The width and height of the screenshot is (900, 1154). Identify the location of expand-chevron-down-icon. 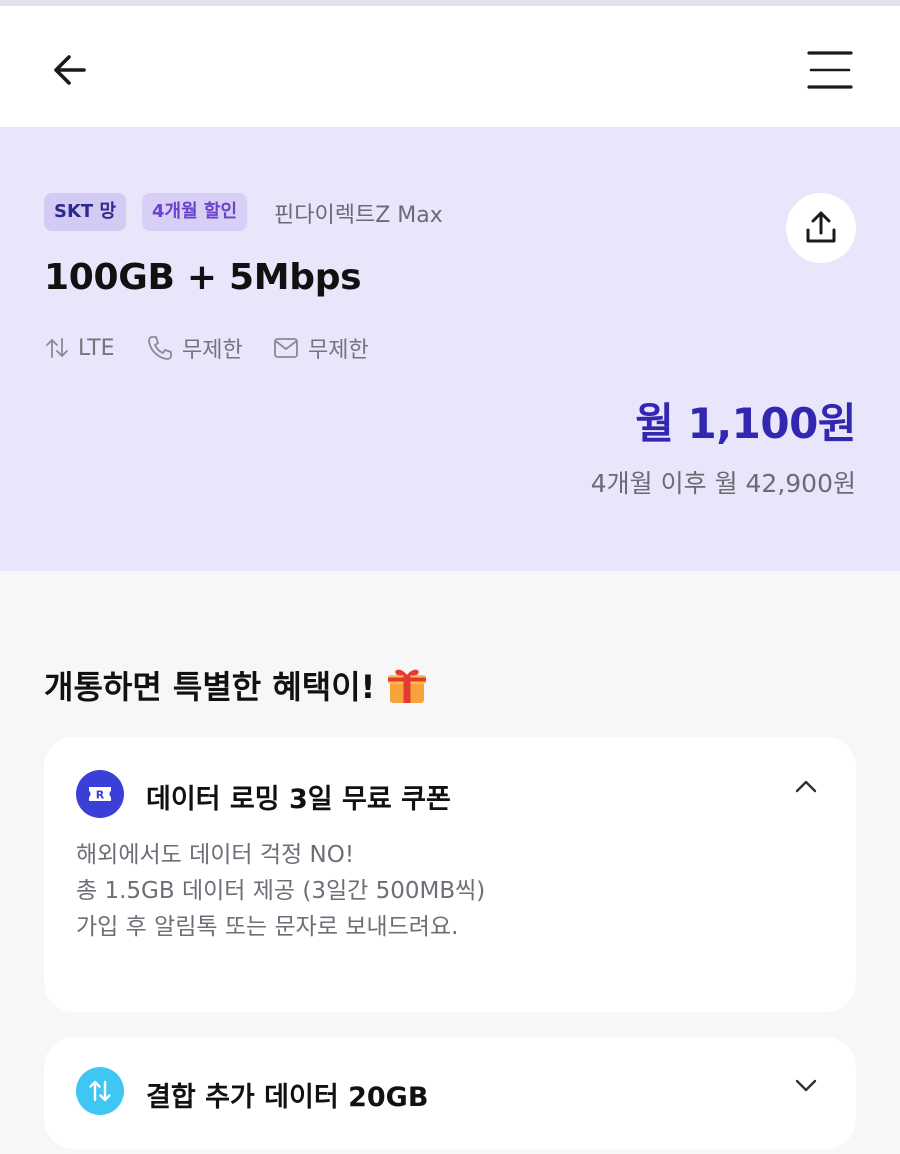
(806, 1085).